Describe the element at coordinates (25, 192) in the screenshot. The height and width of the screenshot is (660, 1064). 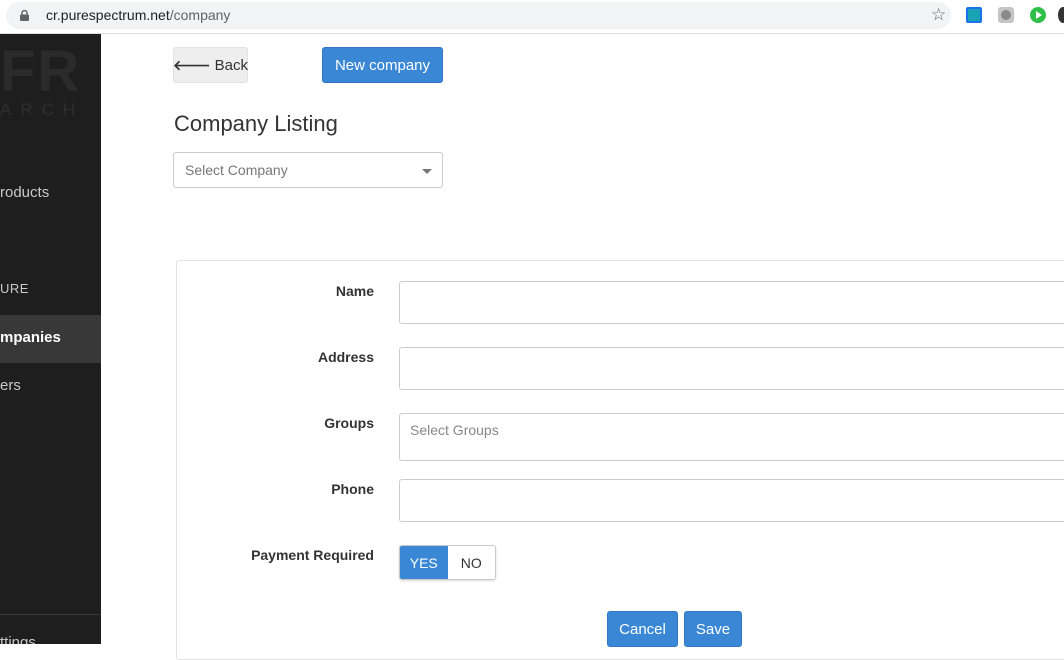
I see `sidebar-item-label: roducts` at that location.